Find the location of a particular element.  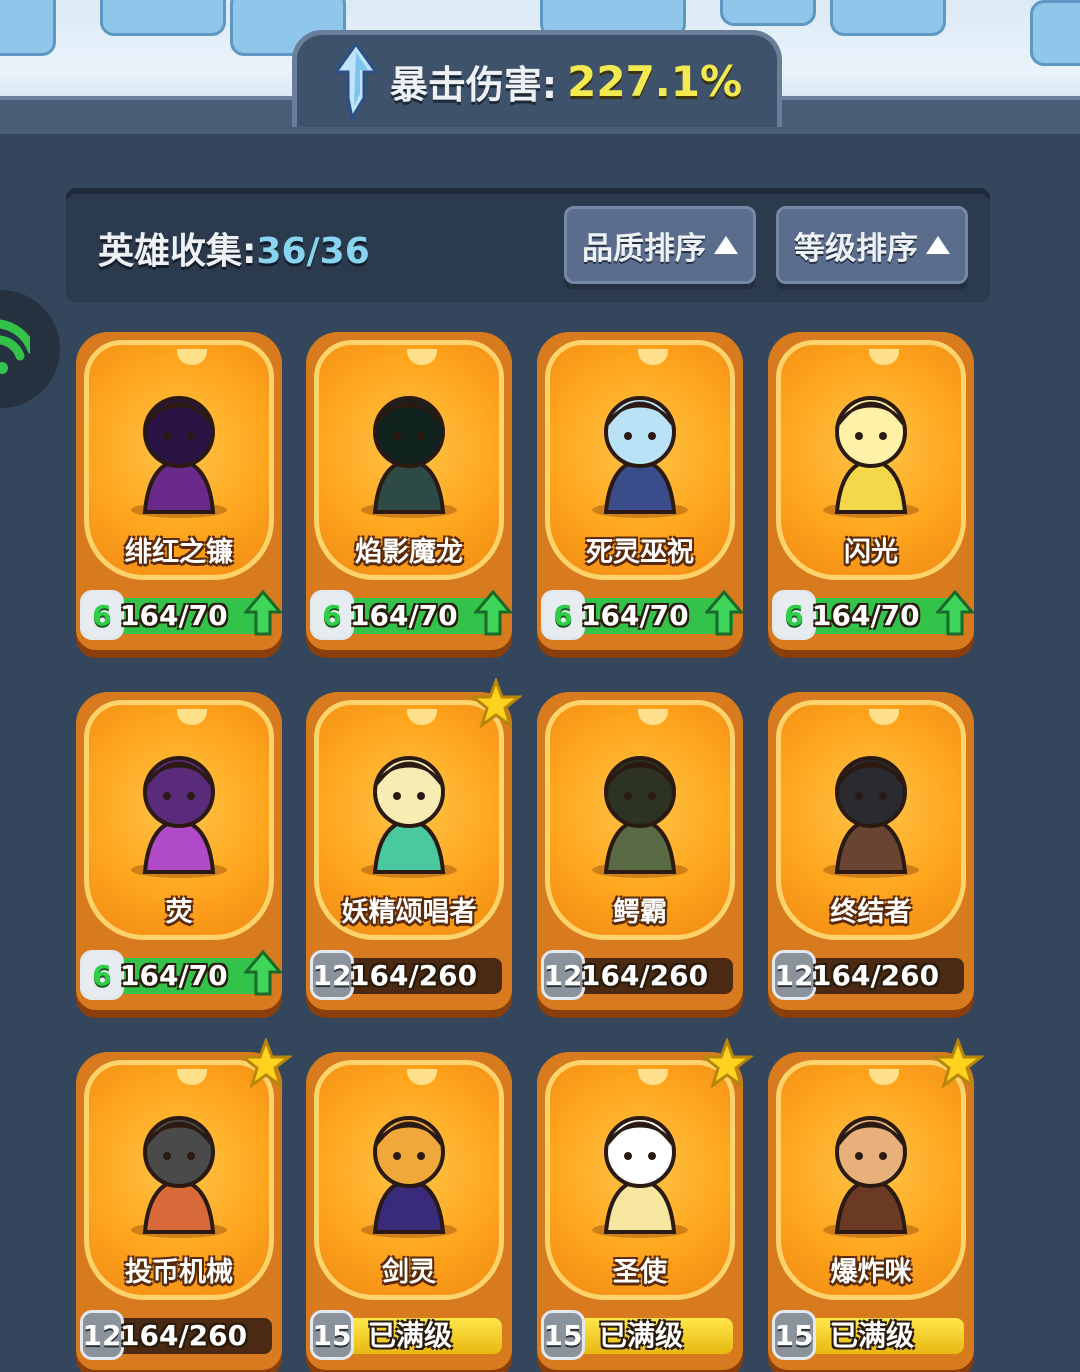

hero-card: 鳄霸 12 164/260 is located at coordinates (640, 851).